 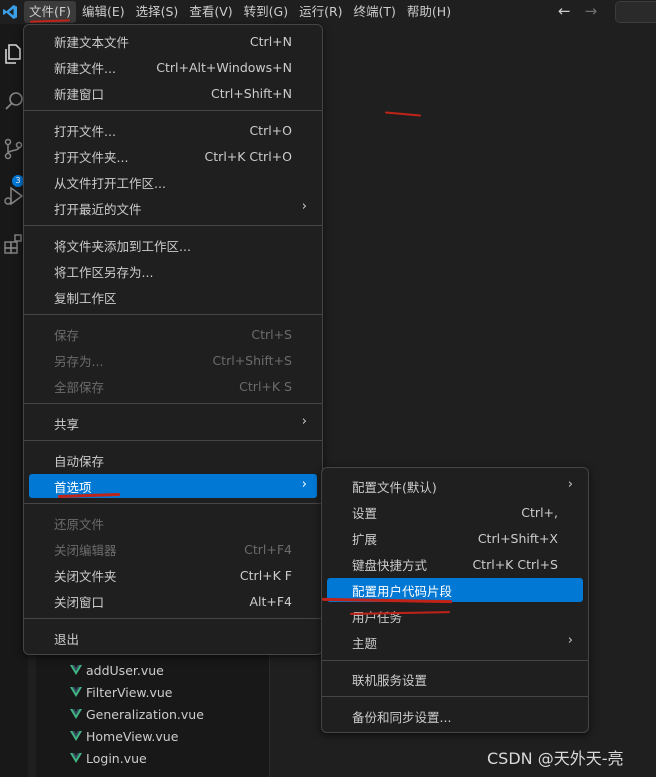 What do you see at coordinates (455, 642) in the screenshot?
I see `submenu-item-themes: 主题 ›` at bounding box center [455, 642].